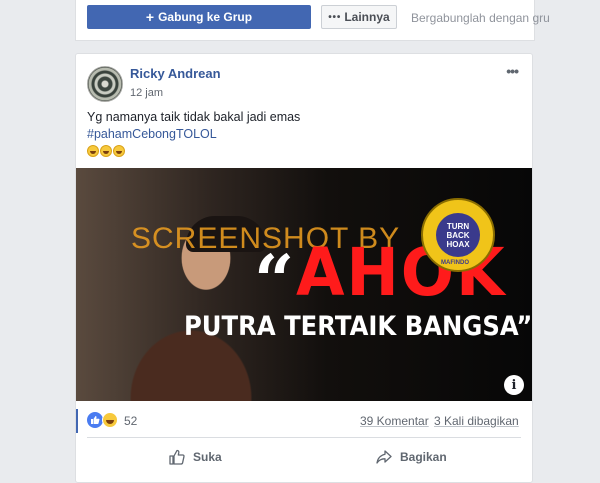 The height and width of the screenshot is (483, 600). Describe the element at coordinates (274, 280) in the screenshot. I see `open-quote-mark: “` at that location.